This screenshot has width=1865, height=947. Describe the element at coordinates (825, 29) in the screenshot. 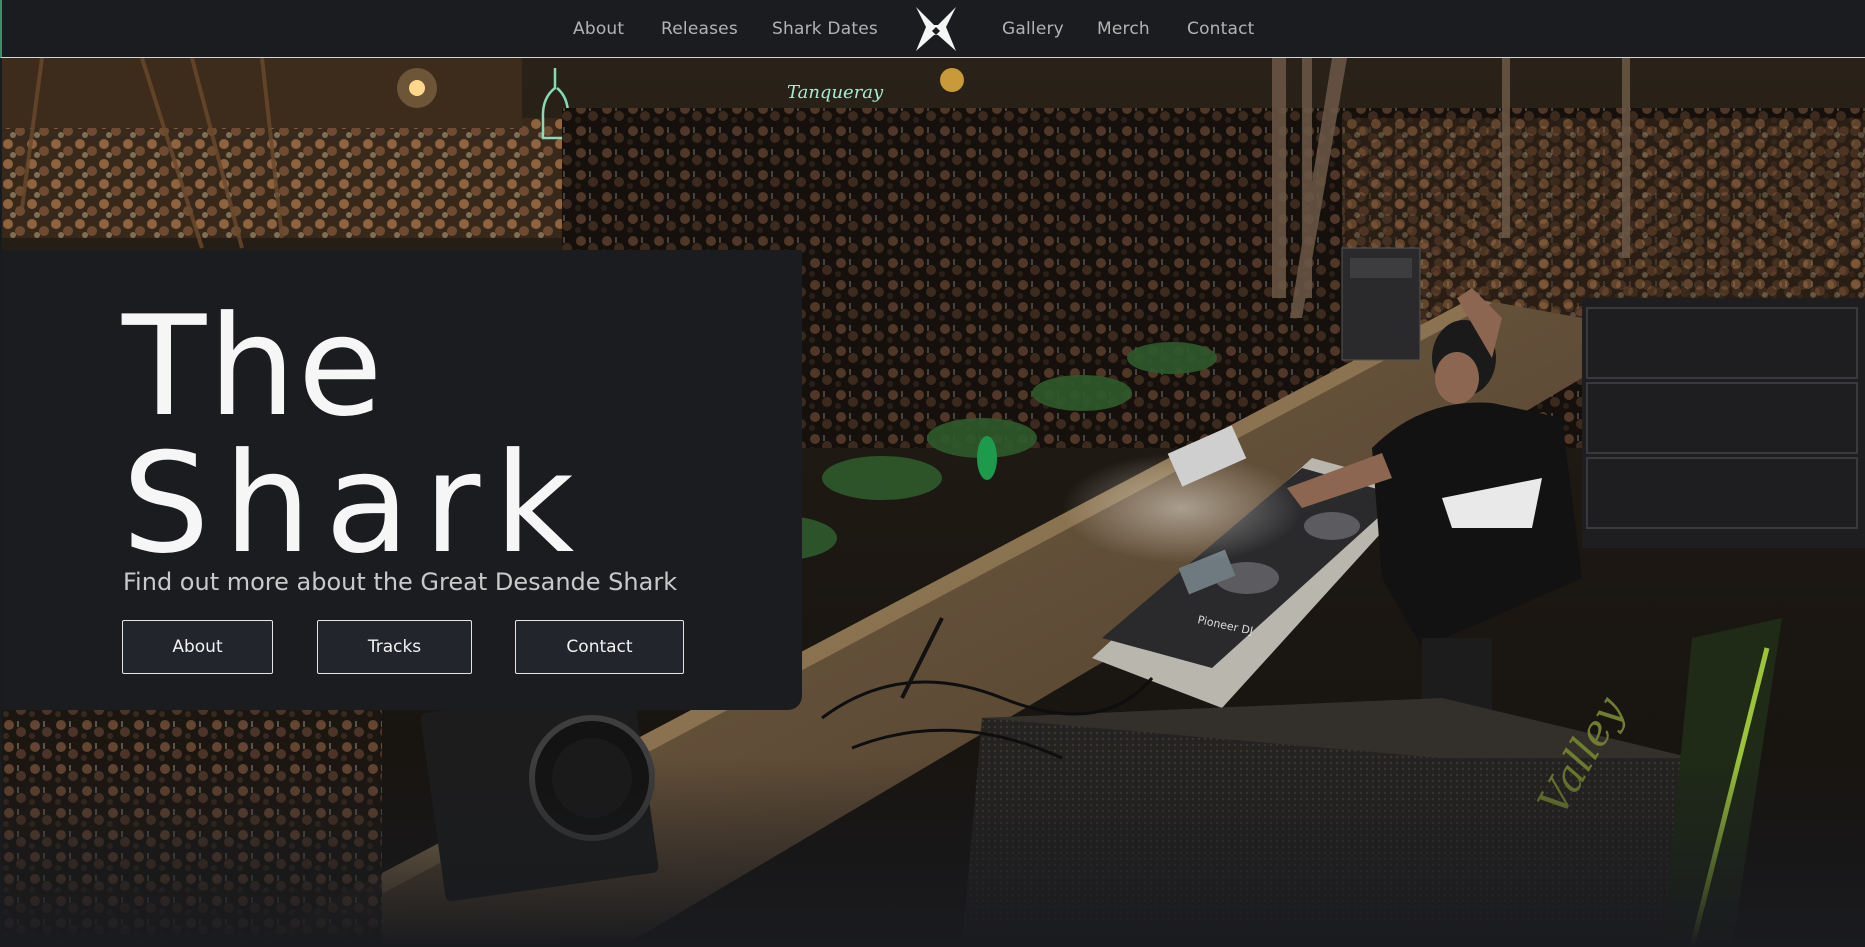

I see `nav-link-shark-dates: Shark Dates` at that location.